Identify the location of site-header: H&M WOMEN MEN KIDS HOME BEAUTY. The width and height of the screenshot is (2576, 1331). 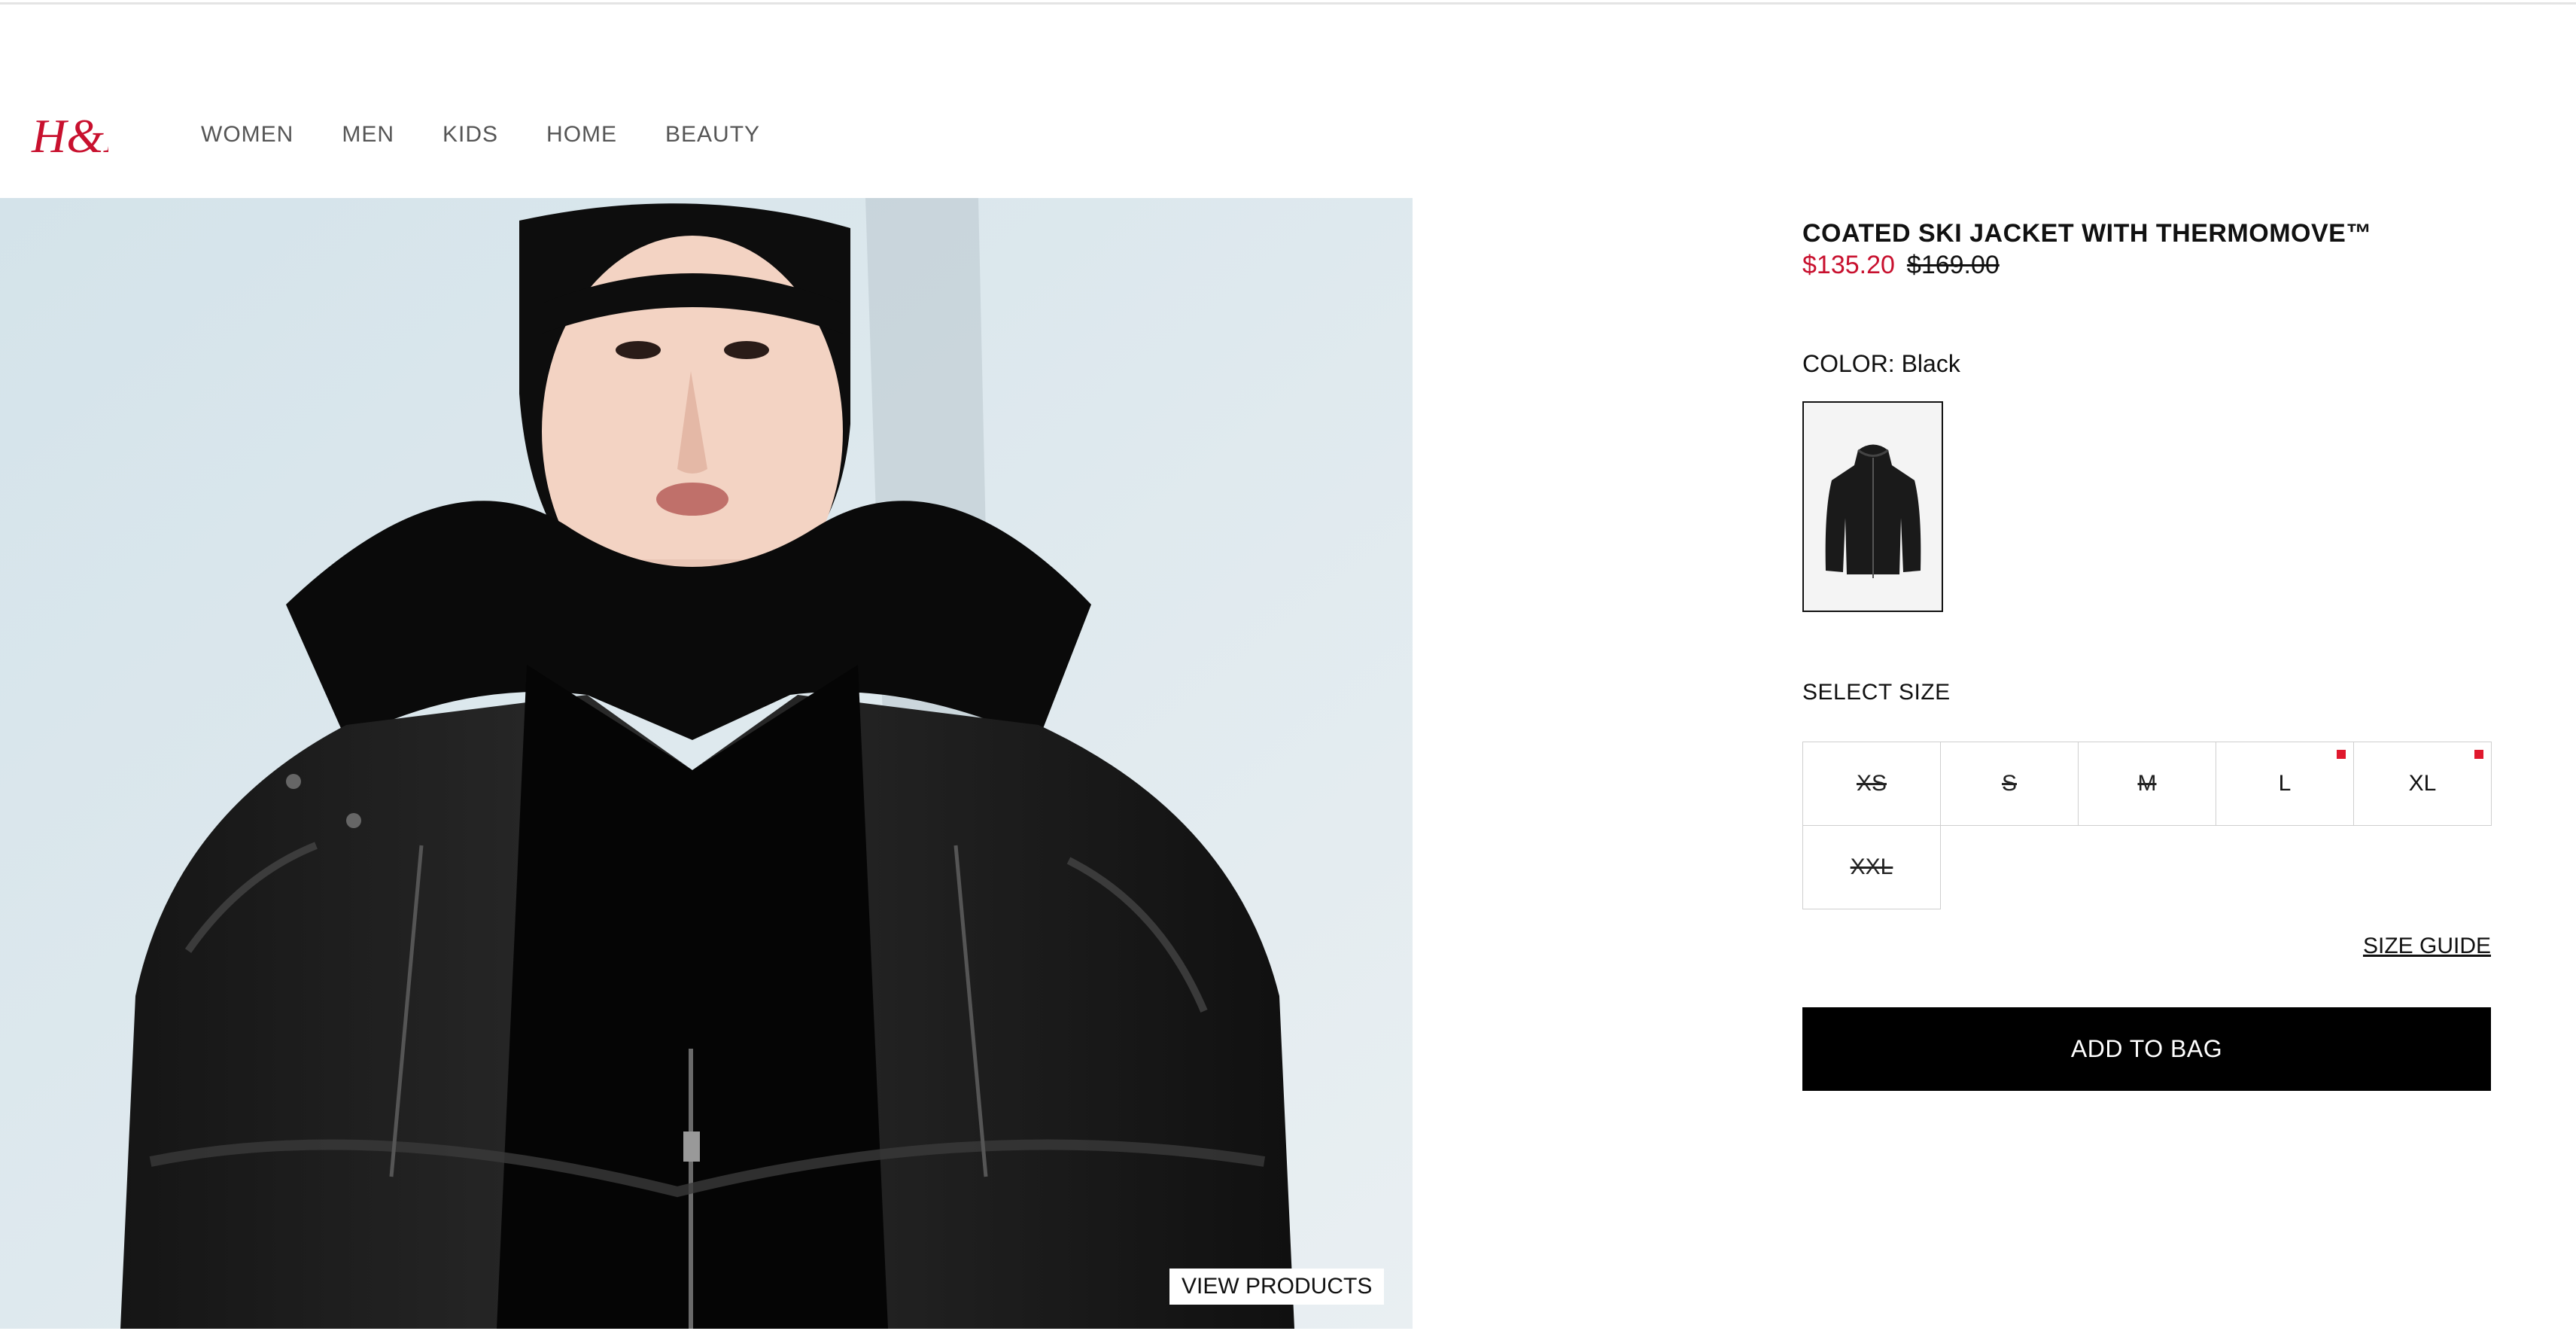
(1288, 135).